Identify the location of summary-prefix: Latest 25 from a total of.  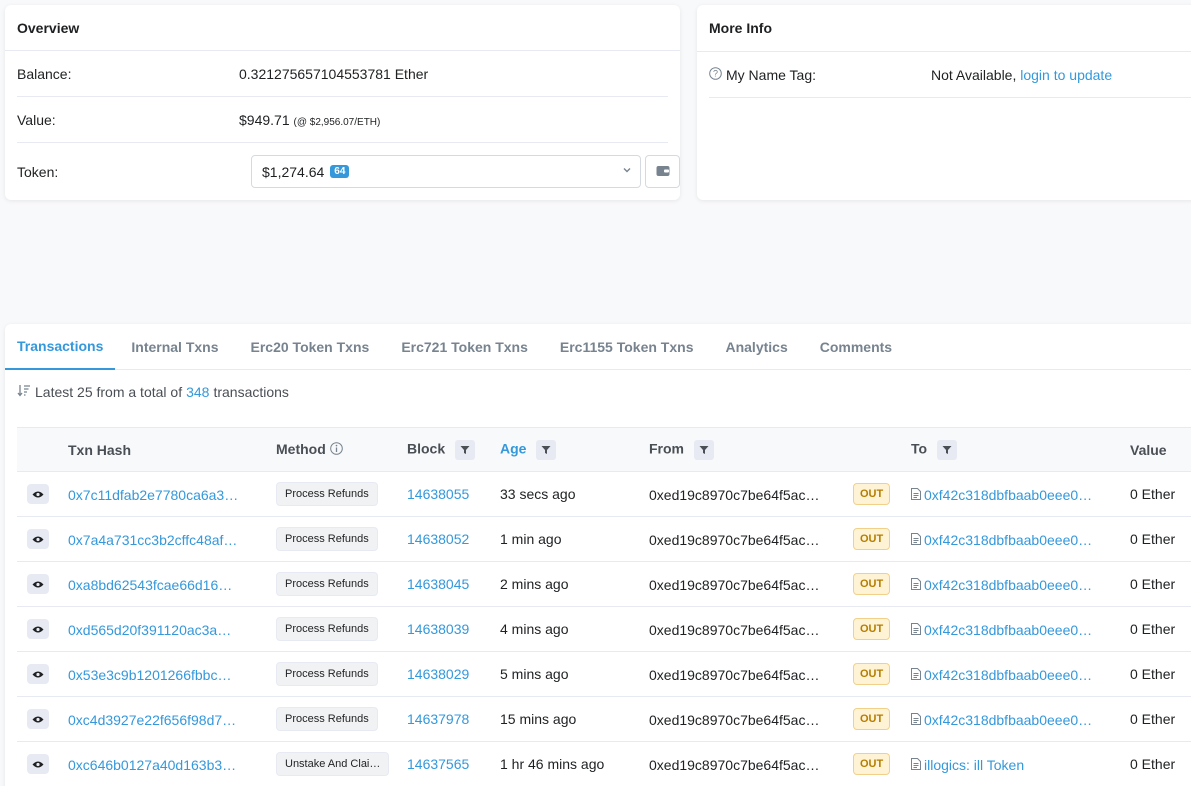
(109, 392).